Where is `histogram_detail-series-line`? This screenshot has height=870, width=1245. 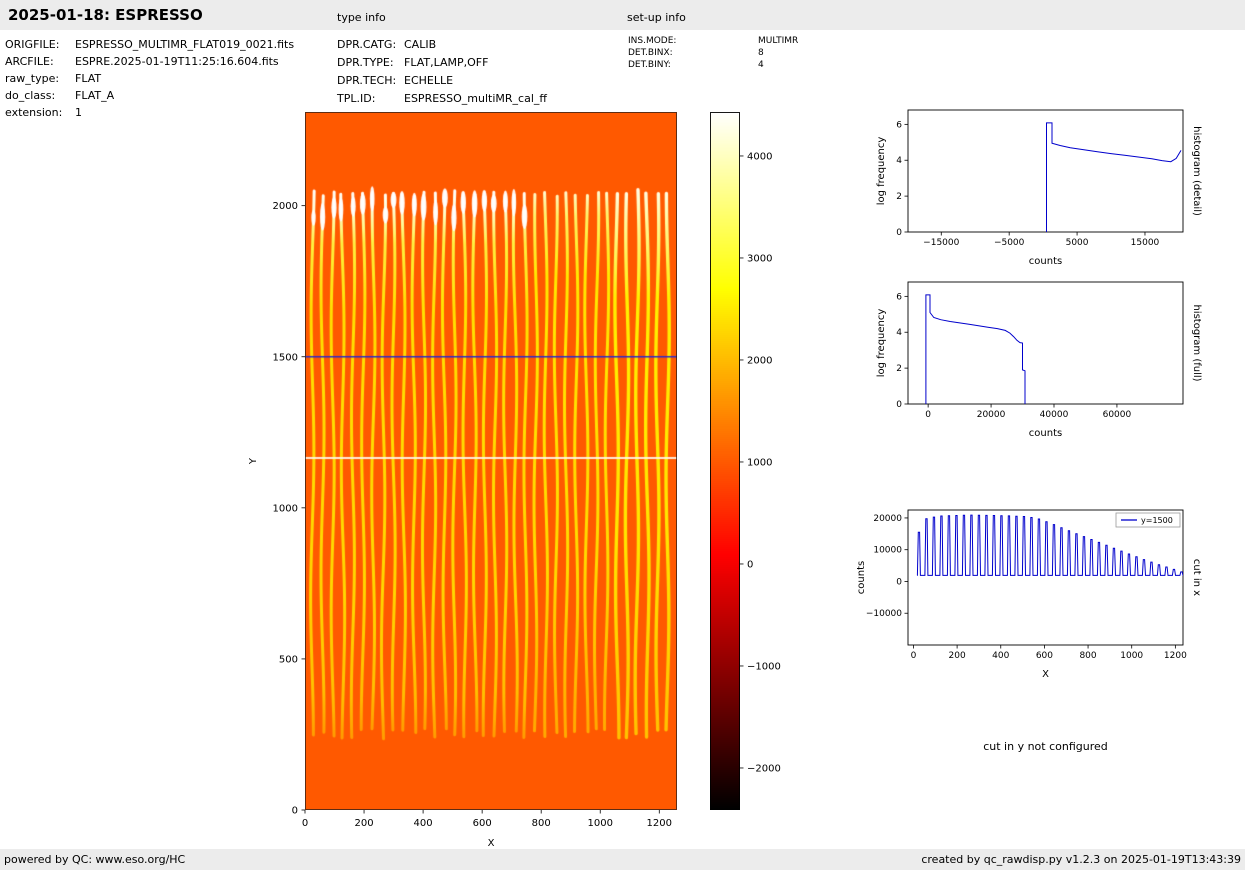 histogram_detail-series-line is located at coordinates (1114, 177).